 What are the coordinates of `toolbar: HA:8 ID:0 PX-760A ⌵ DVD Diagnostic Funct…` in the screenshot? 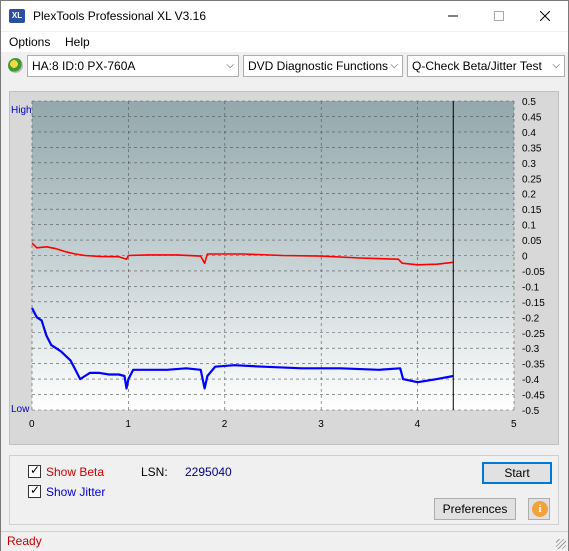 It's located at (284, 66).